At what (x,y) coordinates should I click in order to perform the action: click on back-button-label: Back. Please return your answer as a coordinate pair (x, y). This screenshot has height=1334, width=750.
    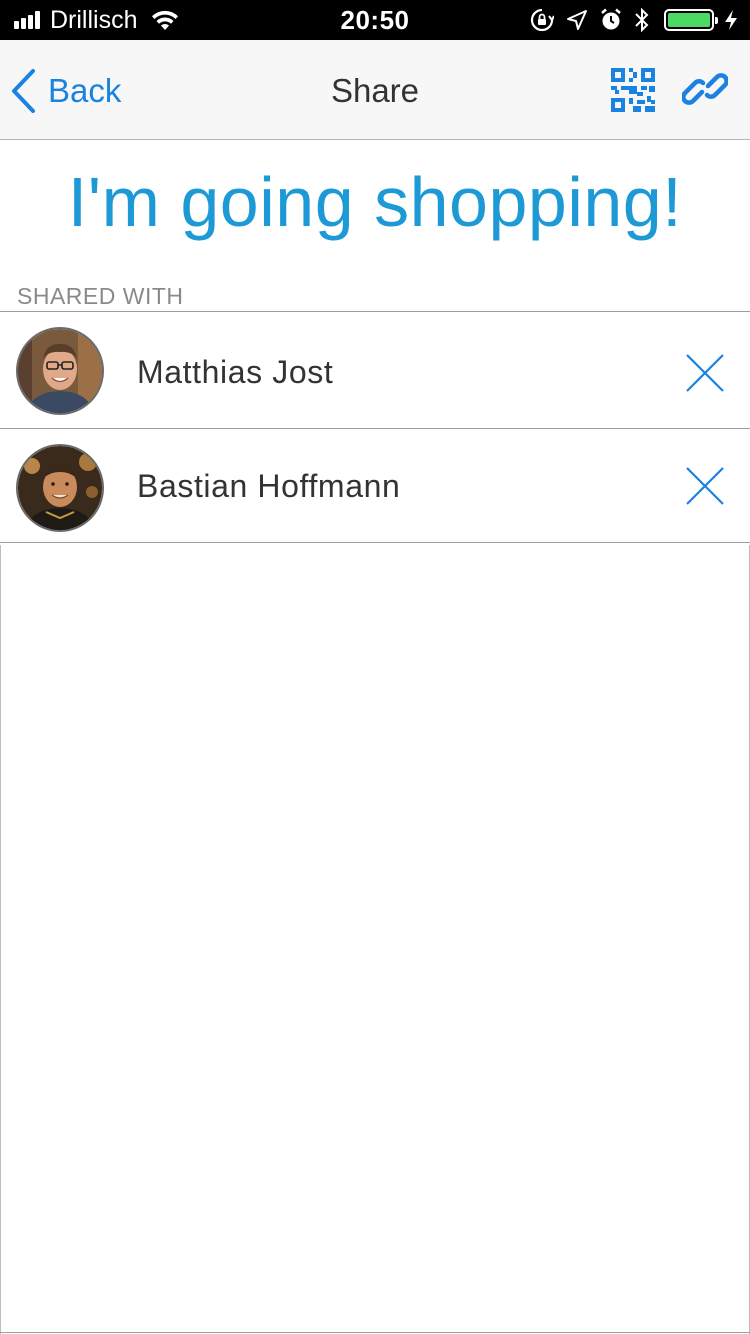
    Looking at the image, I should click on (85, 90).